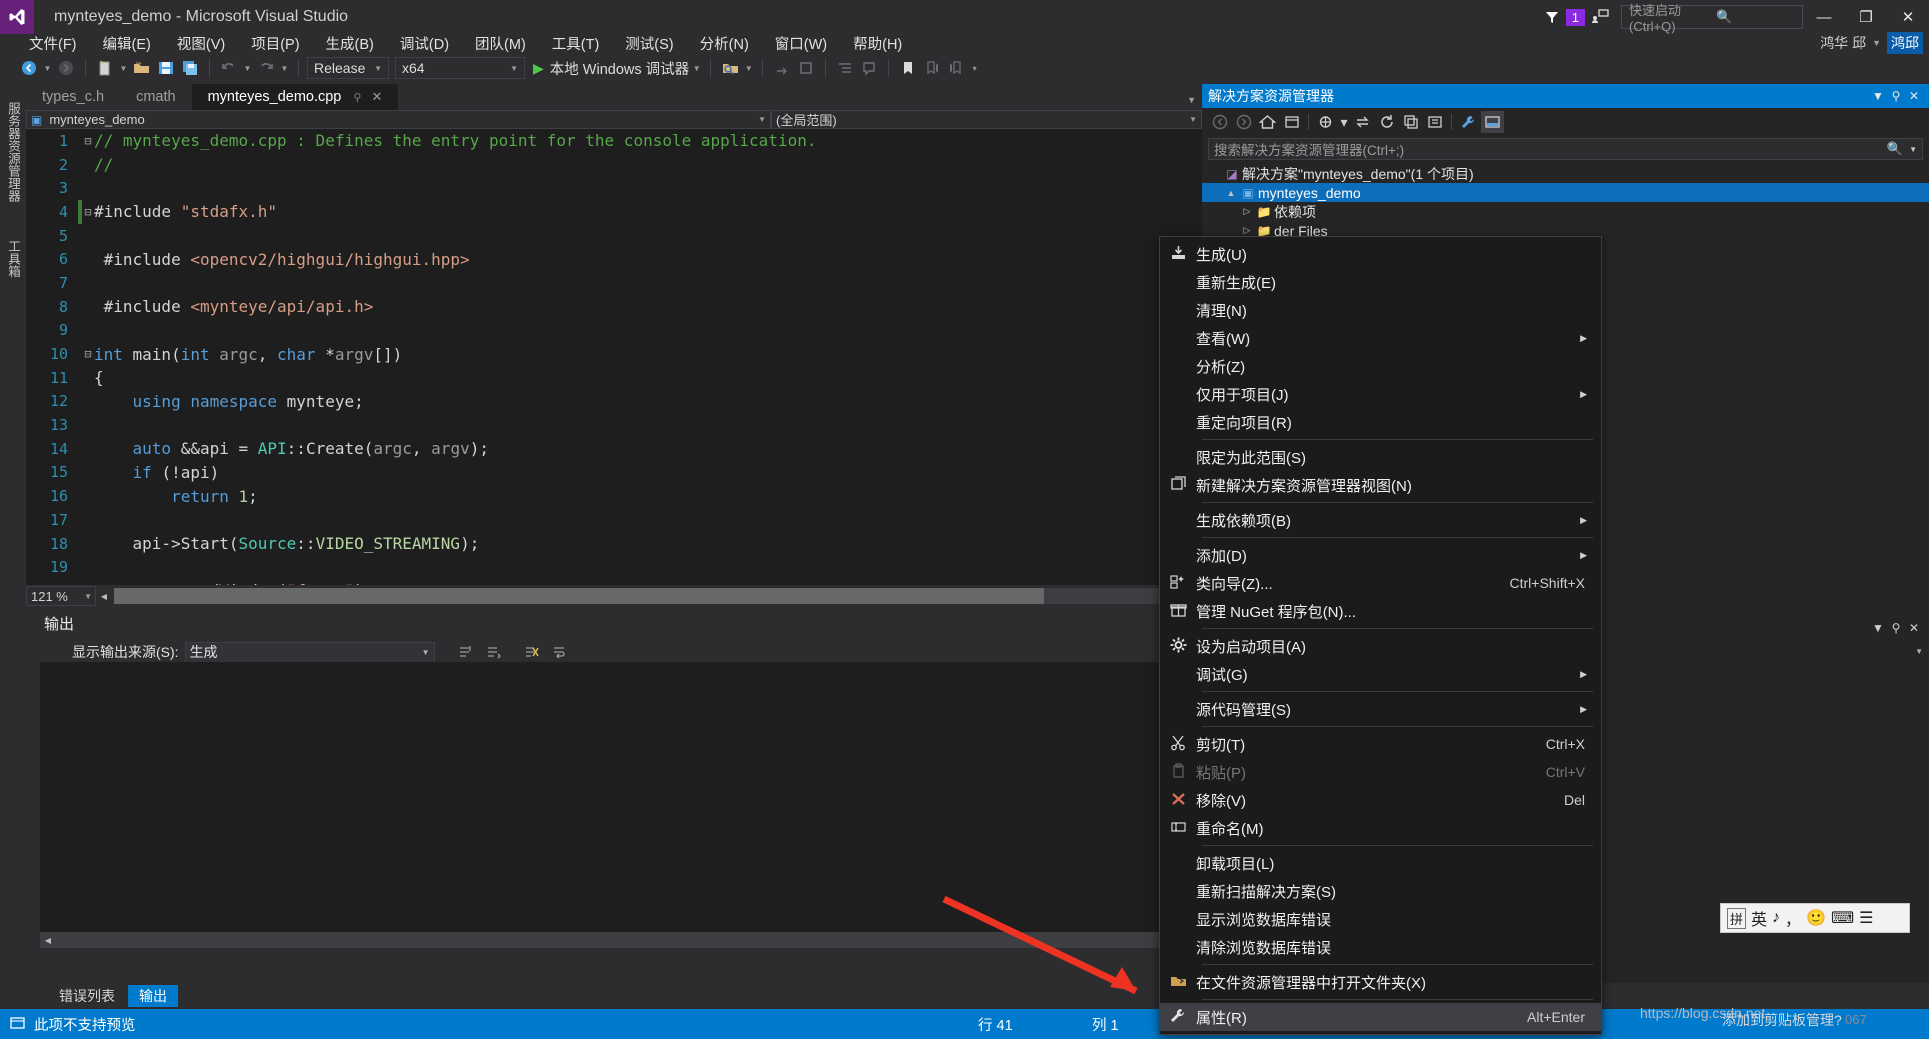 This screenshot has width=1929, height=1039. I want to click on menu-tools: 工具(T), so click(576, 43).